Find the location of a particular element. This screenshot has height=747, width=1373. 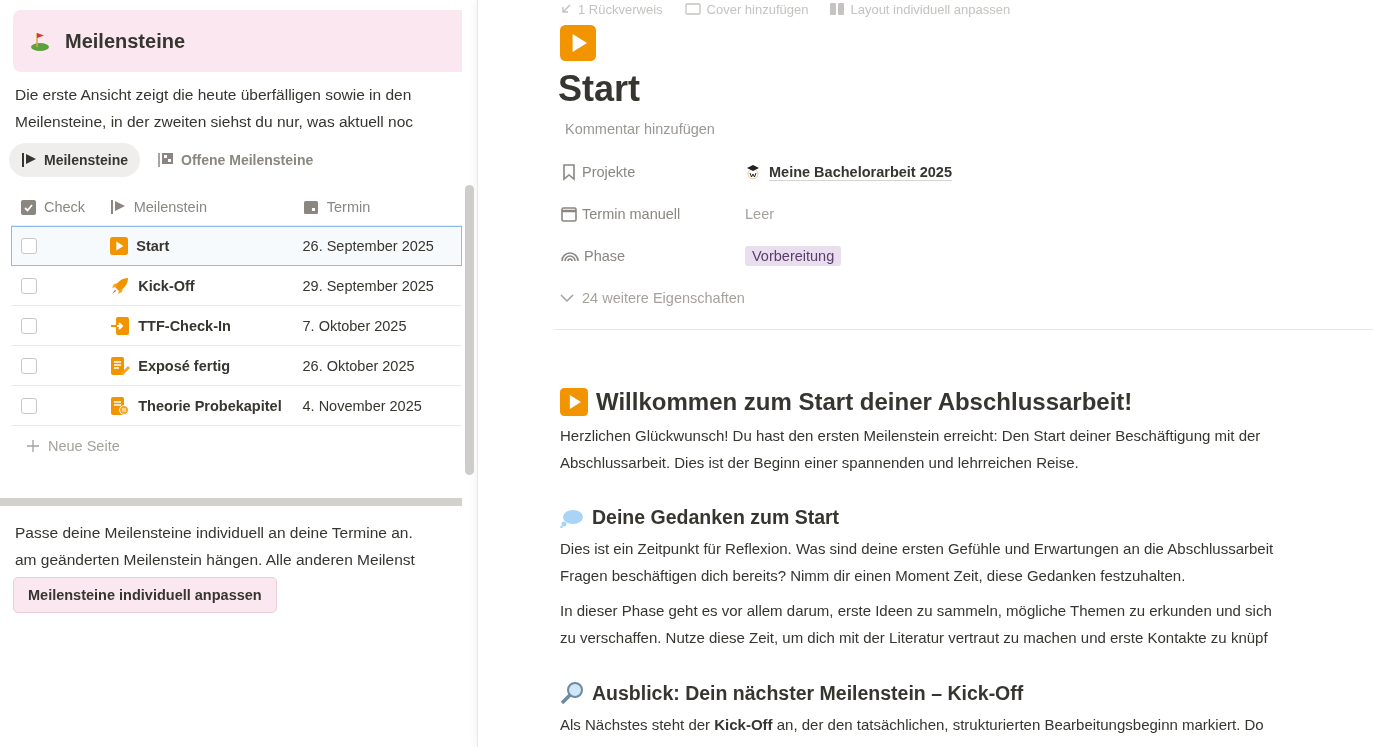

project-link: Meine Bachelorarbeit 2025 is located at coordinates (848, 172).